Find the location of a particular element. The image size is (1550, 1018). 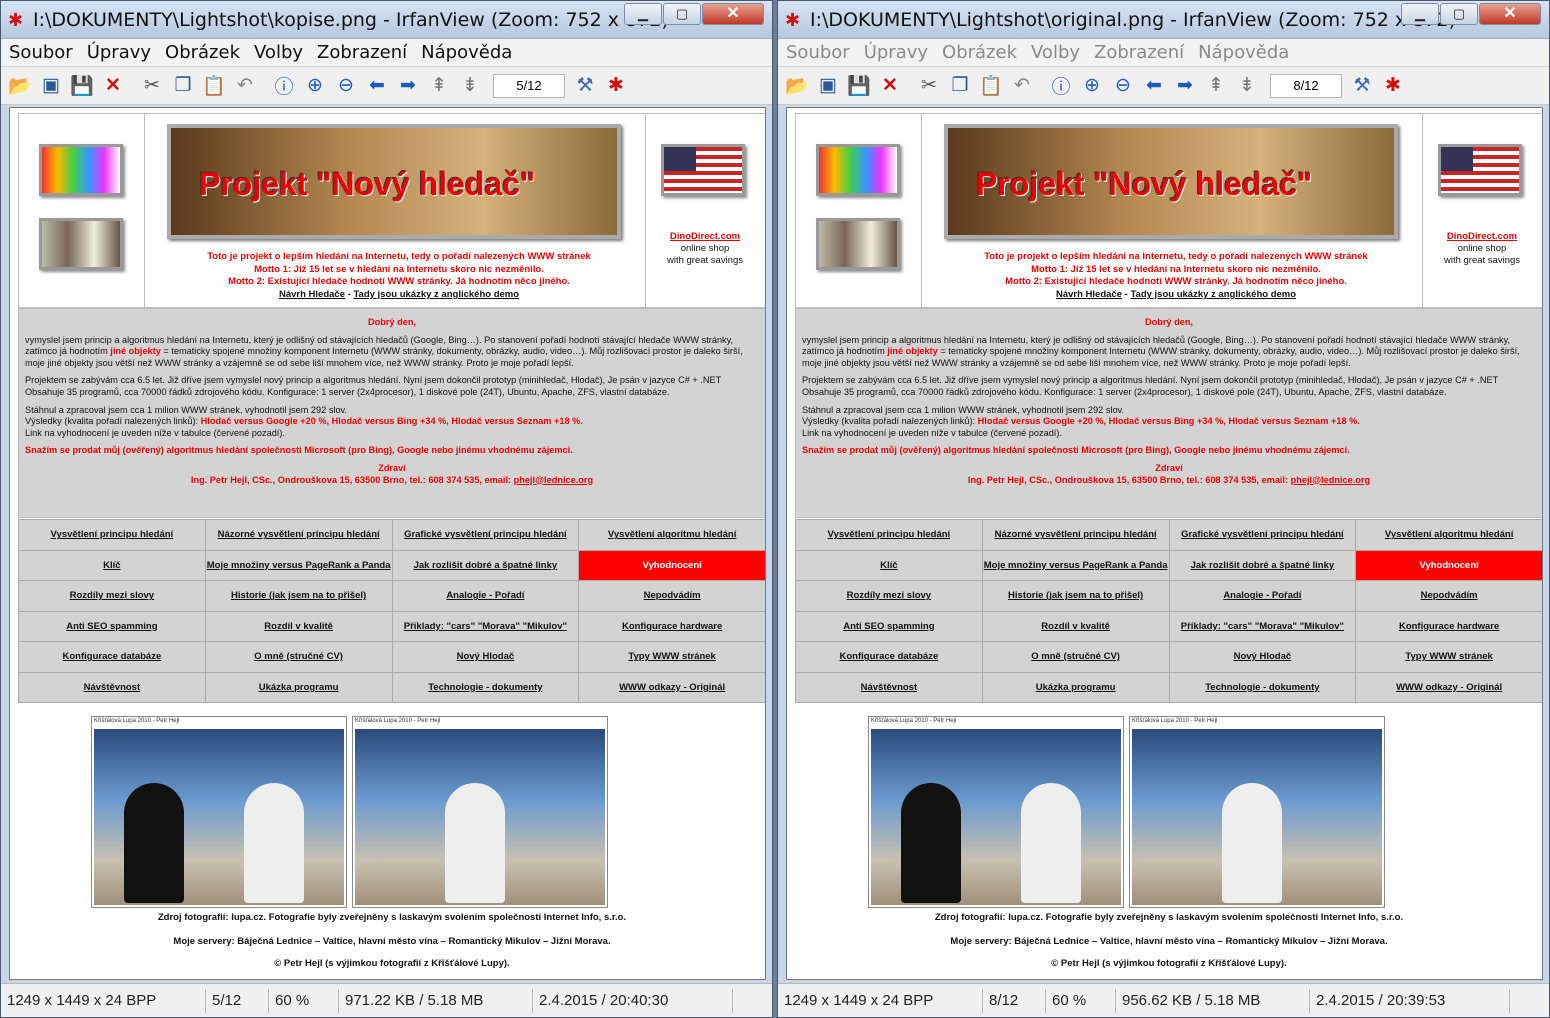

close-button: ✕ is located at coordinates (733, 14).